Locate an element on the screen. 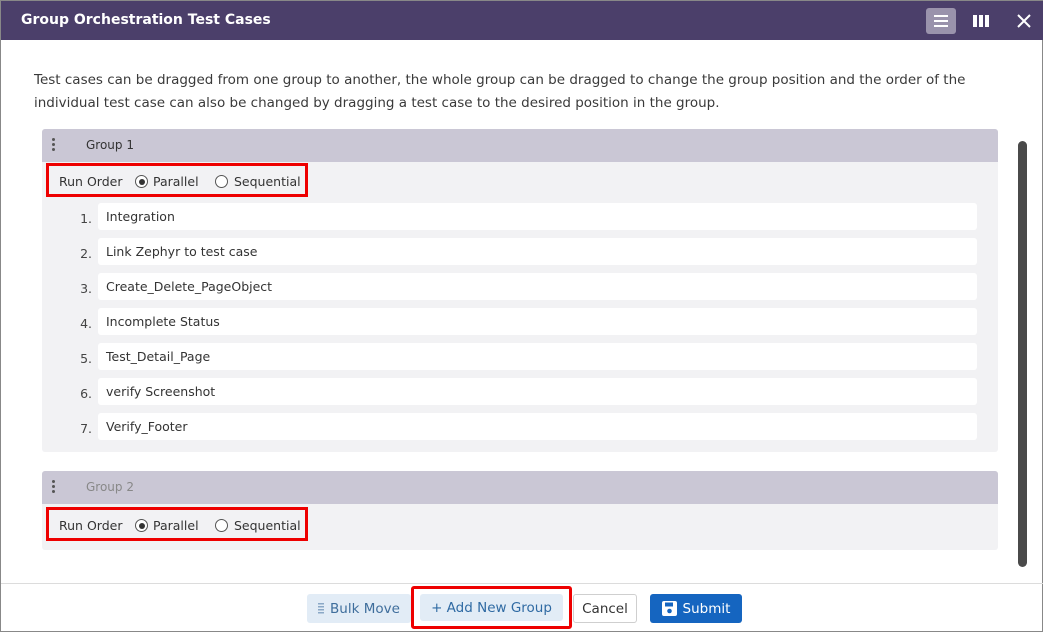 Image resolution: width=1043 pixels, height=632 pixels. group-header: Group 1 is located at coordinates (520, 145).